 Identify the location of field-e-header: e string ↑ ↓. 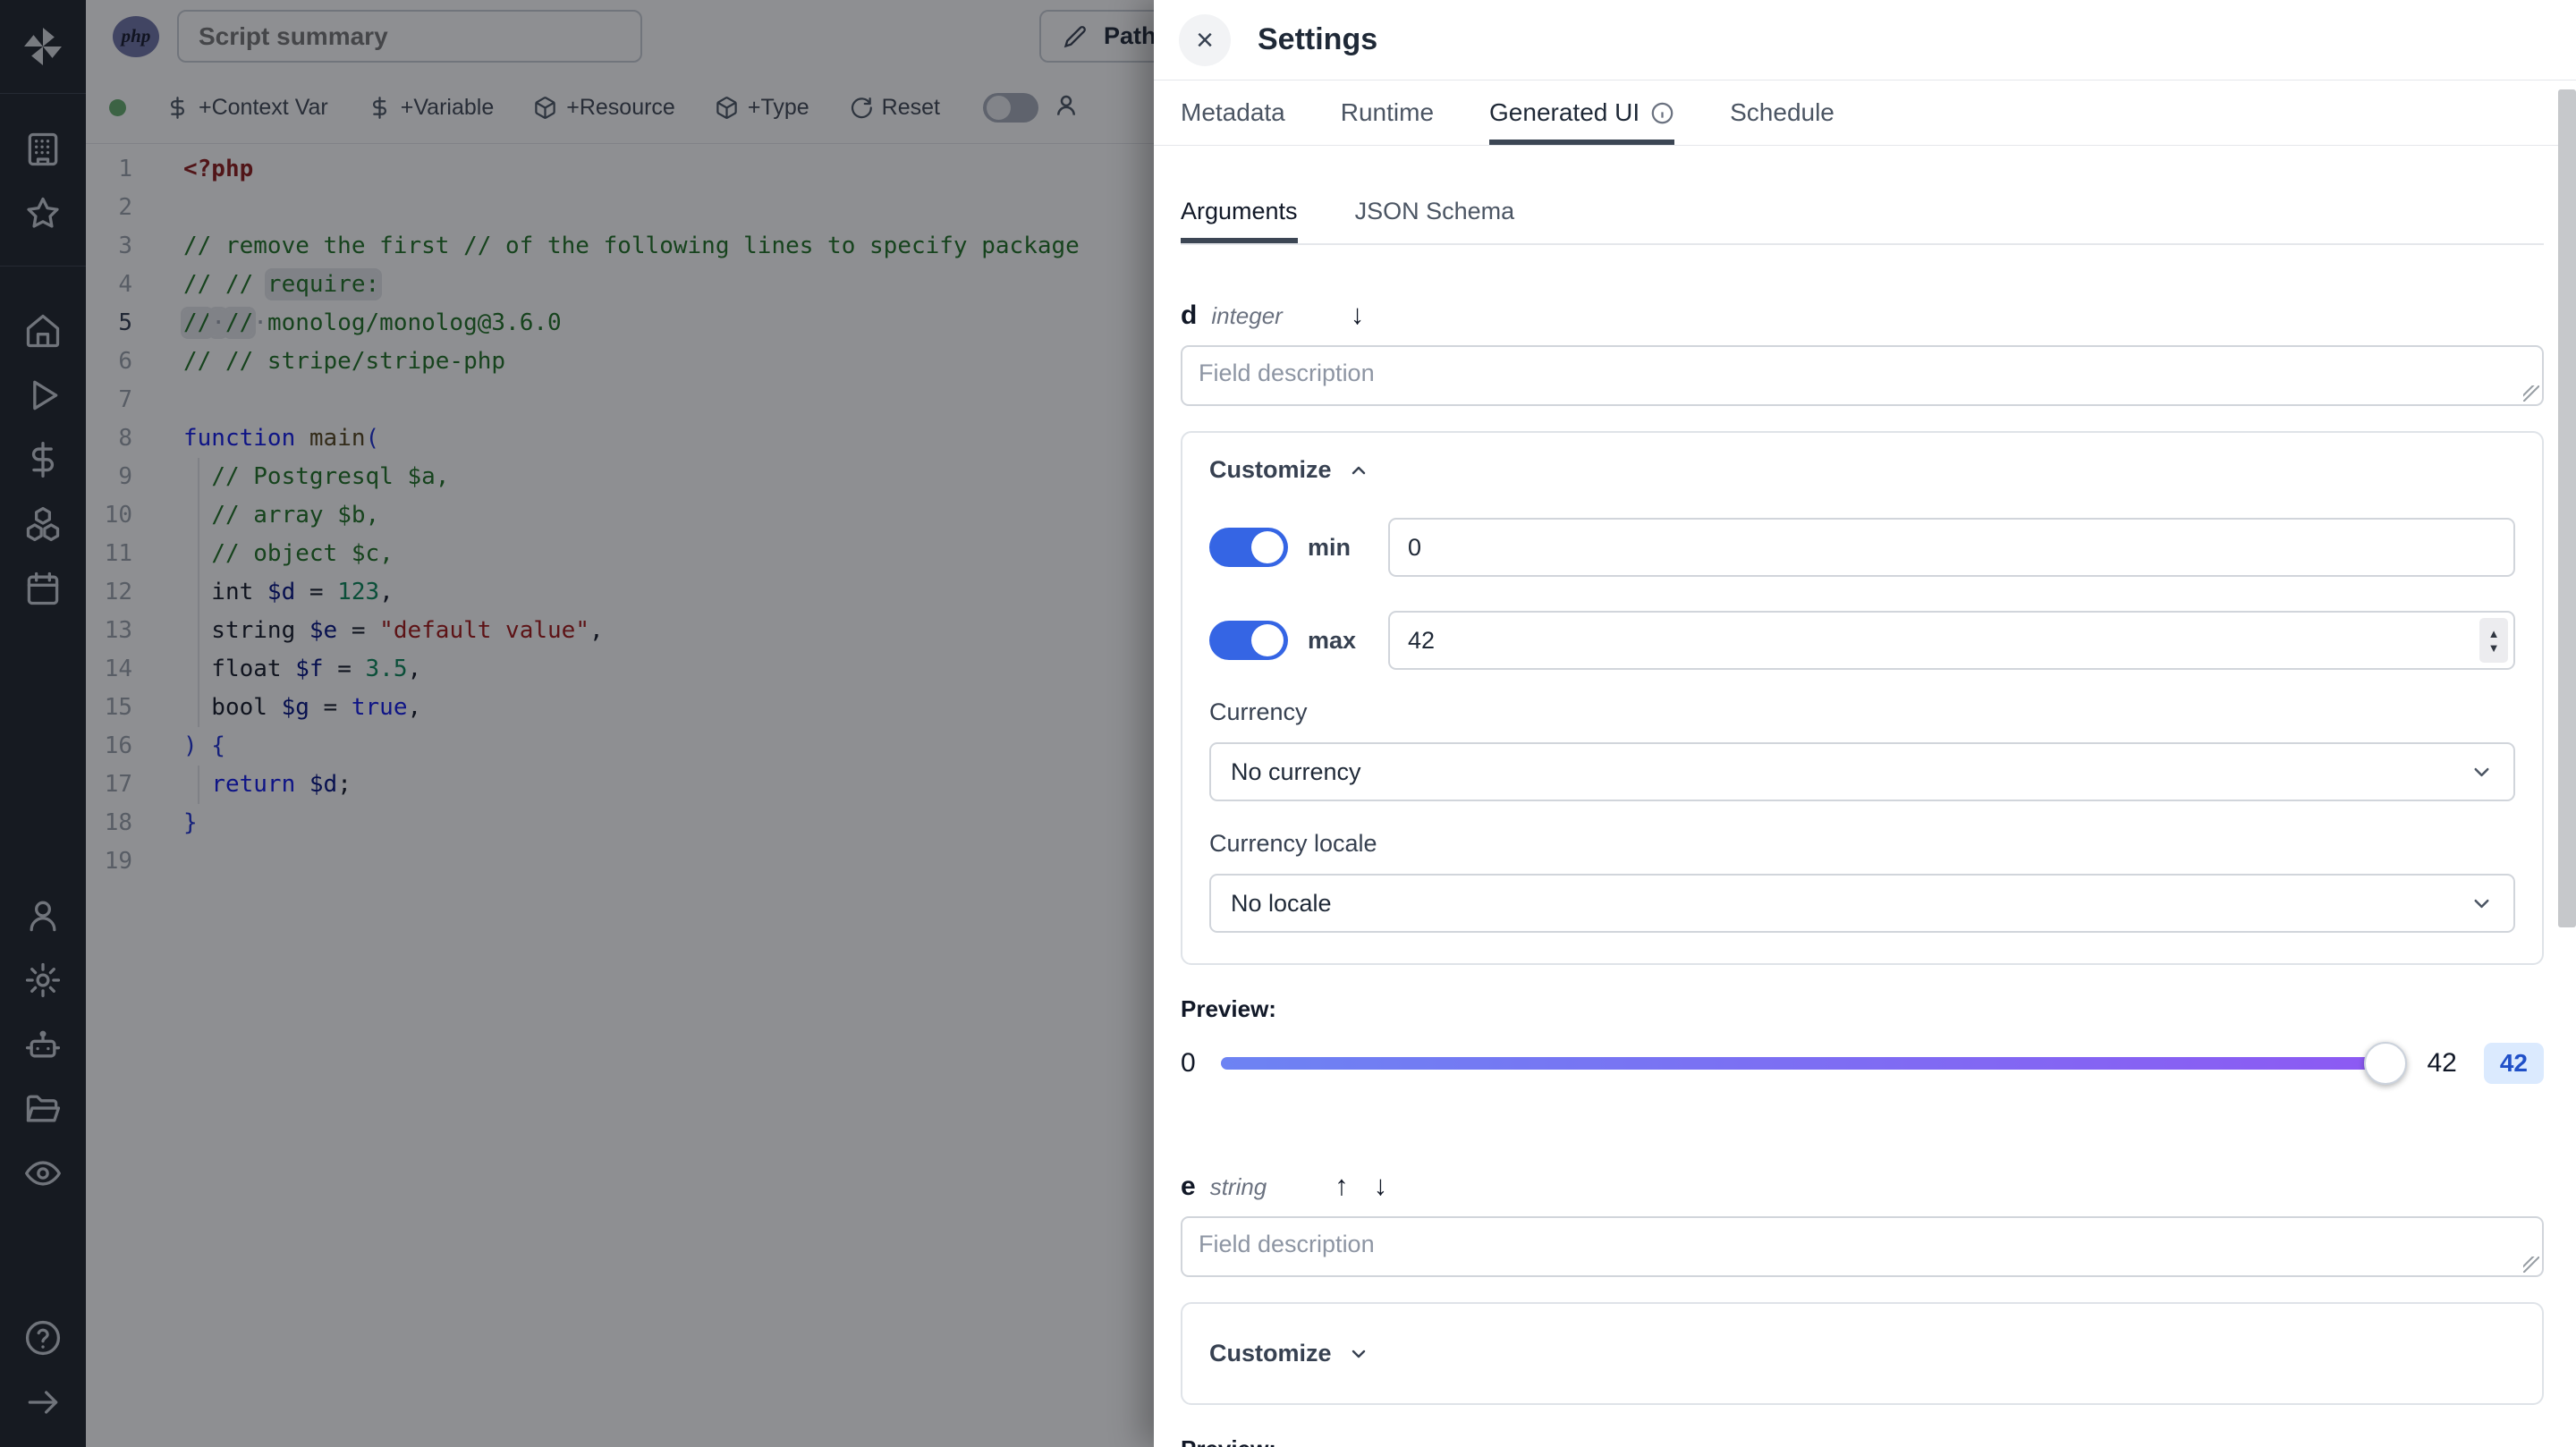
(1862, 1186).